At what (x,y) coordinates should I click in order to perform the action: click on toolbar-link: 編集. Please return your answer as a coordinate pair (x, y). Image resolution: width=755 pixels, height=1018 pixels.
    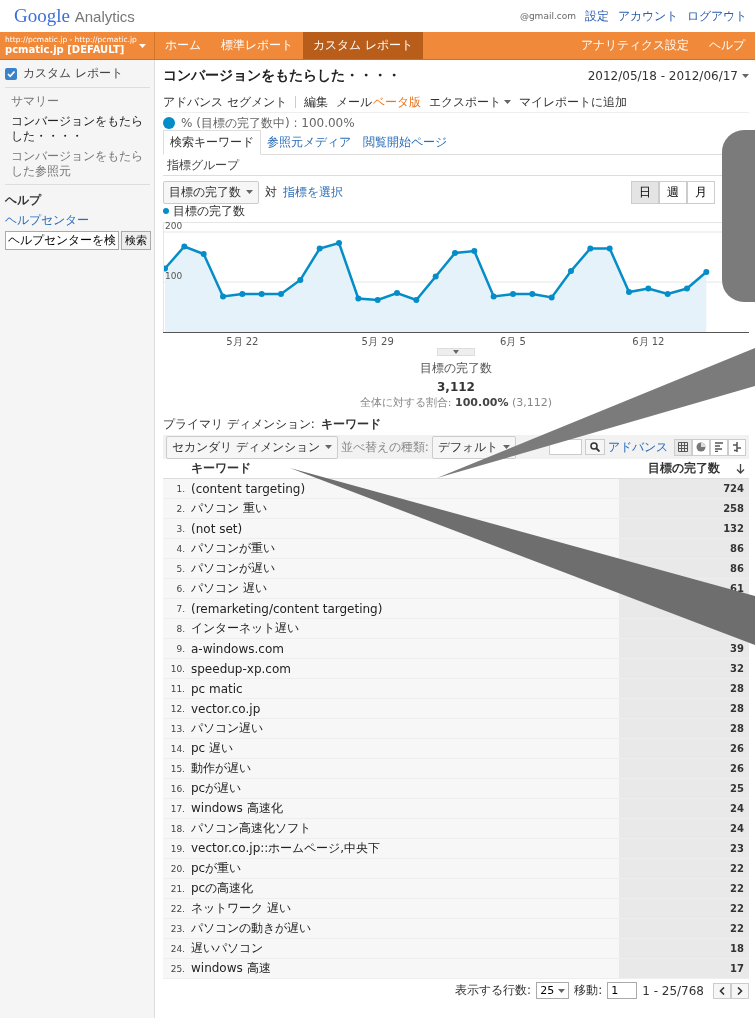
    Looking at the image, I should click on (315, 102).